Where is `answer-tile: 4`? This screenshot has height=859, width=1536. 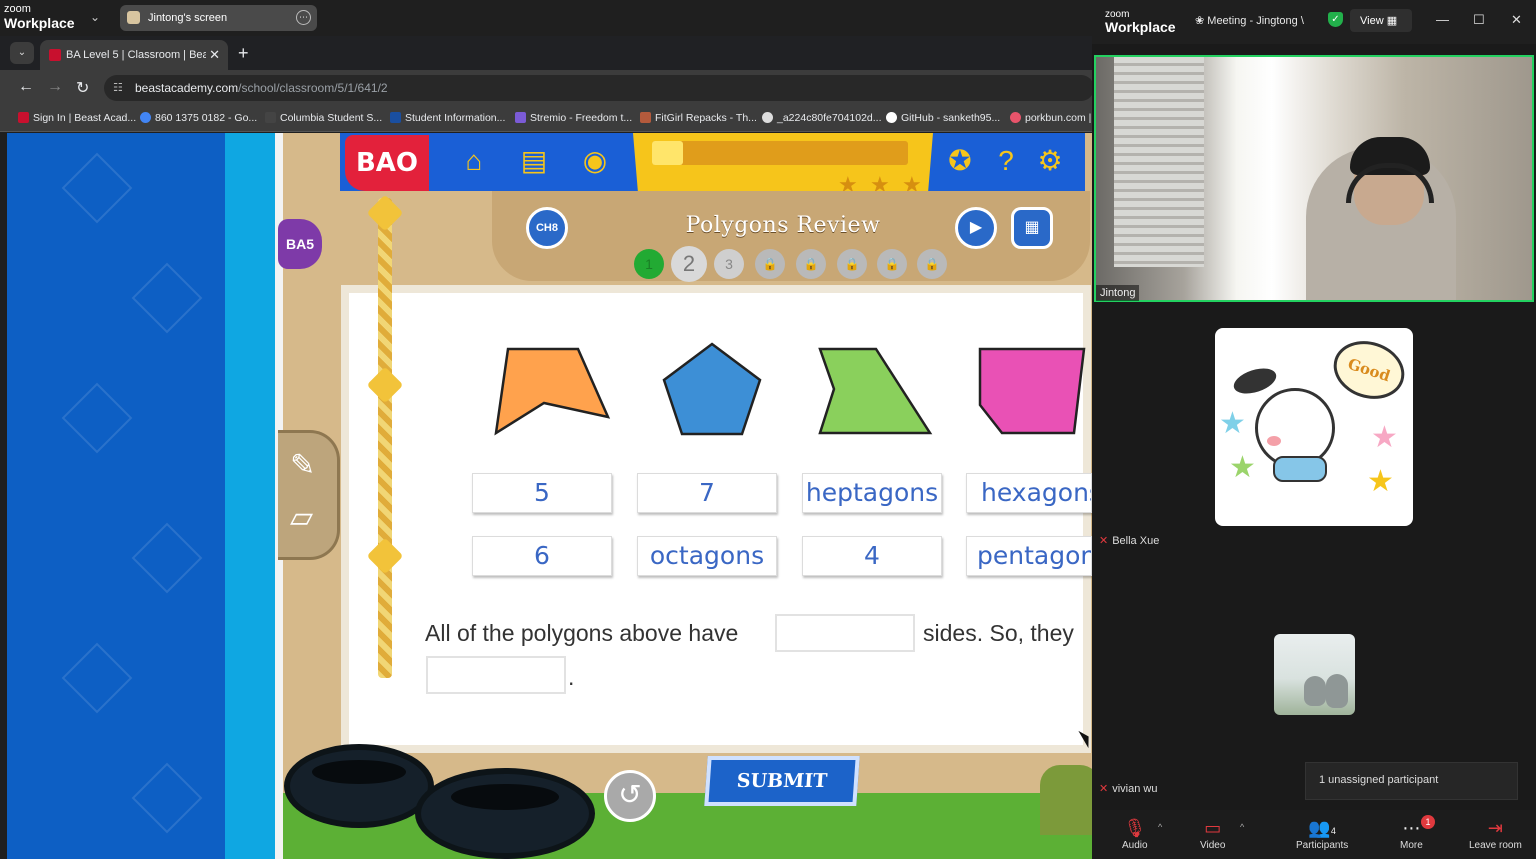 answer-tile: 4 is located at coordinates (872, 556).